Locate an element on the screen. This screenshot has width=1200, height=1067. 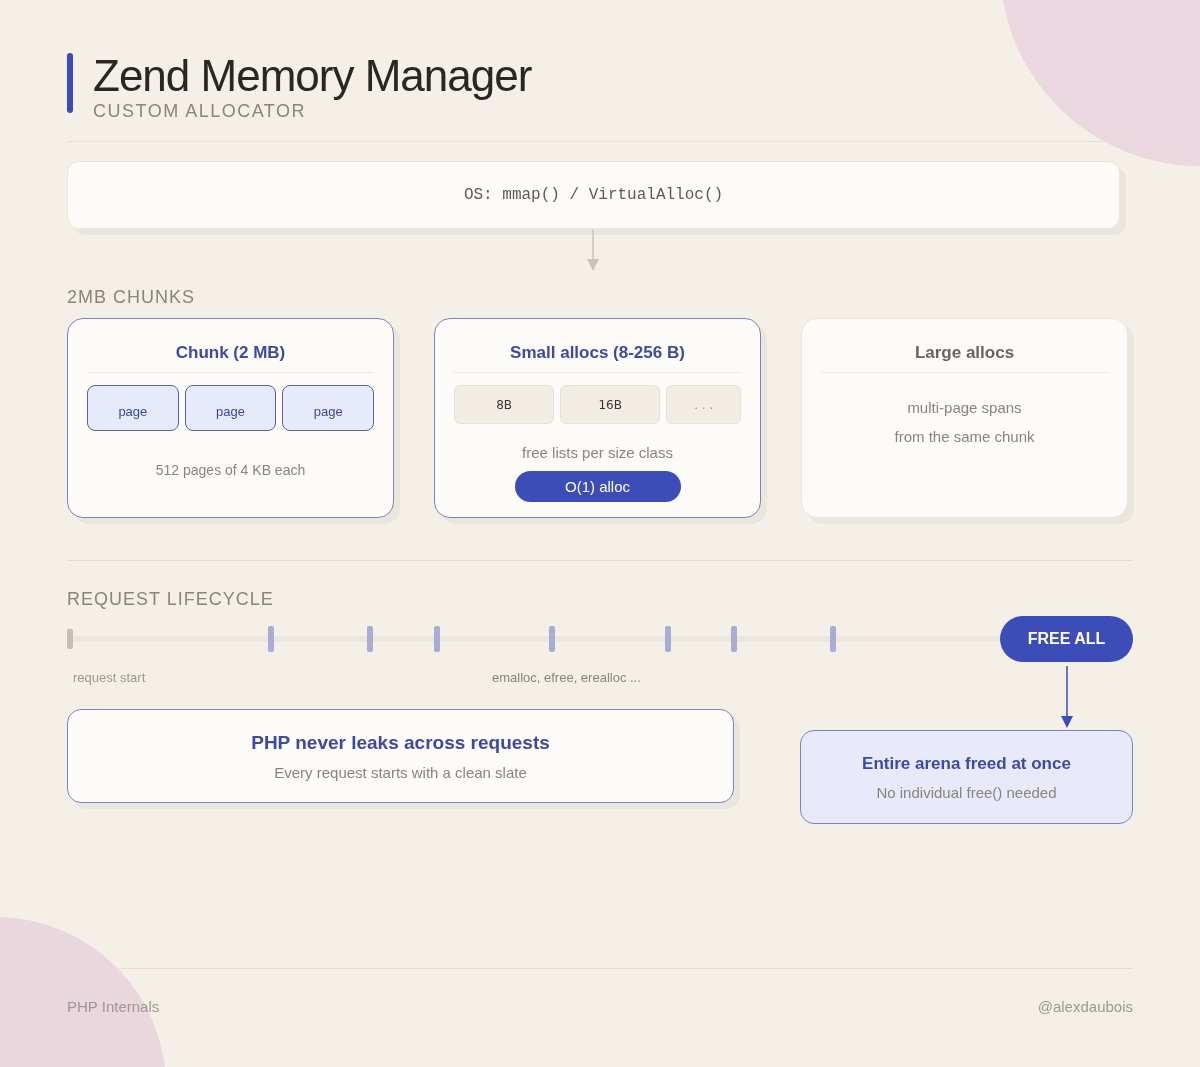
footer-handle: @alexdaubois is located at coordinates (1085, 1006).